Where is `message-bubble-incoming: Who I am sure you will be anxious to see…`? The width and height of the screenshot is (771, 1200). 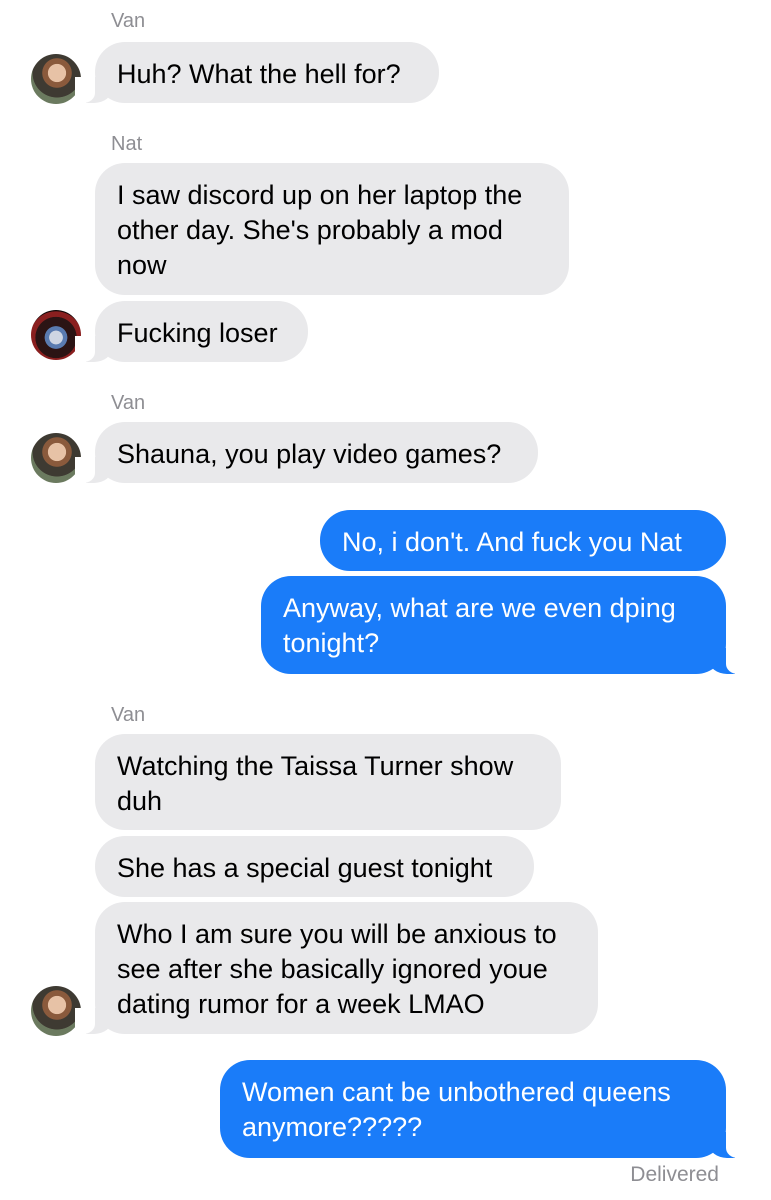 message-bubble-incoming: Who I am sure you will be anxious to see… is located at coordinates (336, 968).